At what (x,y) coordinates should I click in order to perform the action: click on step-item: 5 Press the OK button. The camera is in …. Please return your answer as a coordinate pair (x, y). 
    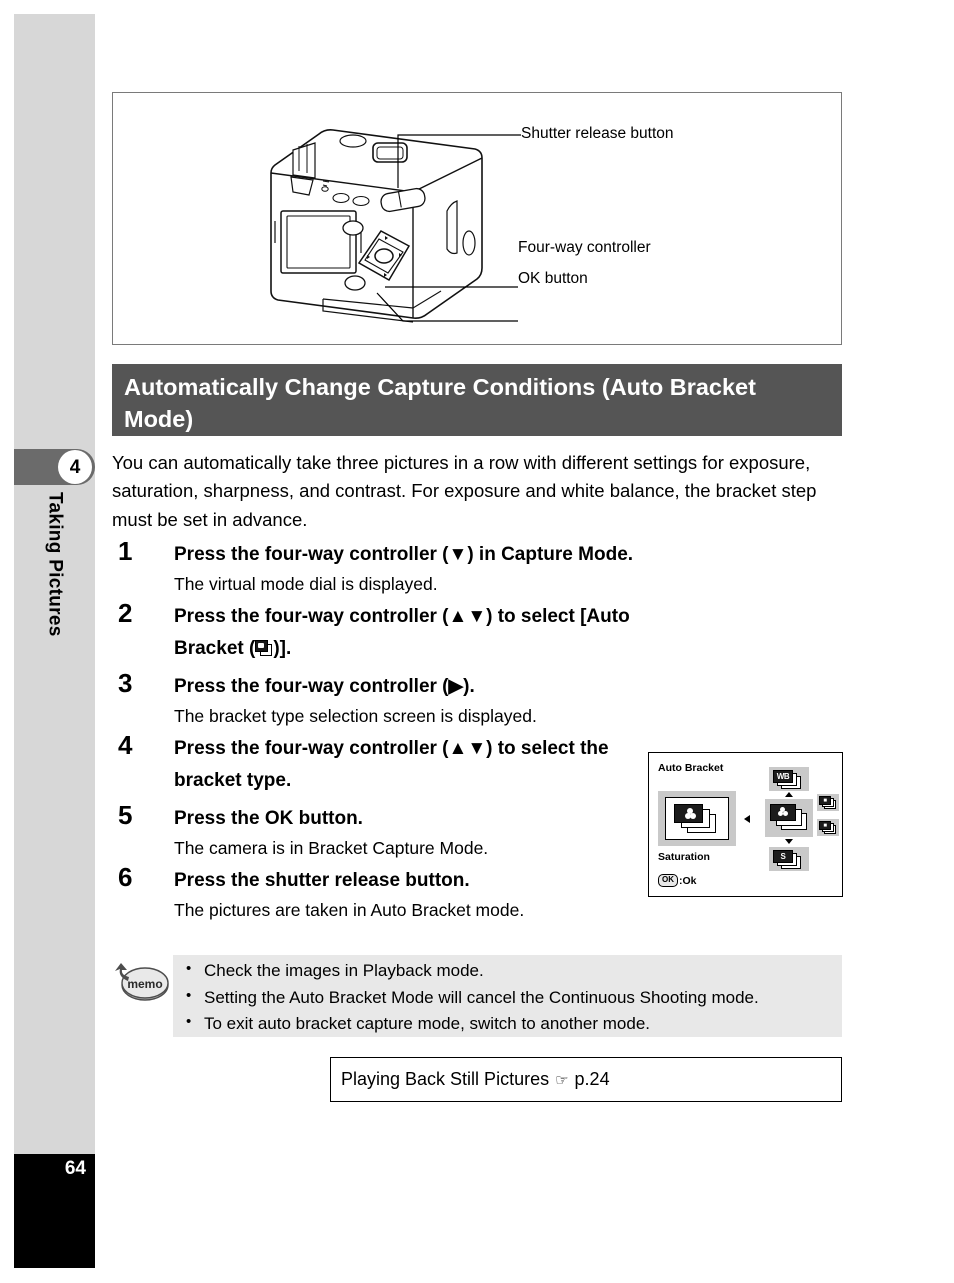
    Looking at the image, I should click on (392, 830).